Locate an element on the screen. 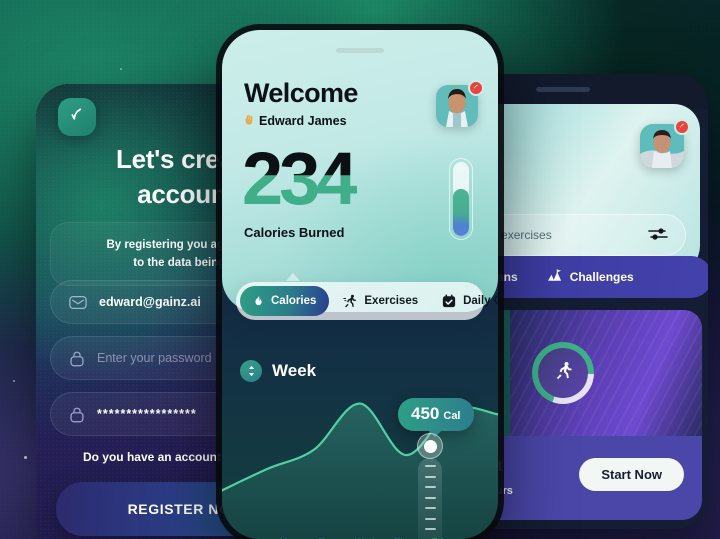 Image resolution: width=720 pixels, height=539 pixels. tab-label: Calories is located at coordinates (294, 301).